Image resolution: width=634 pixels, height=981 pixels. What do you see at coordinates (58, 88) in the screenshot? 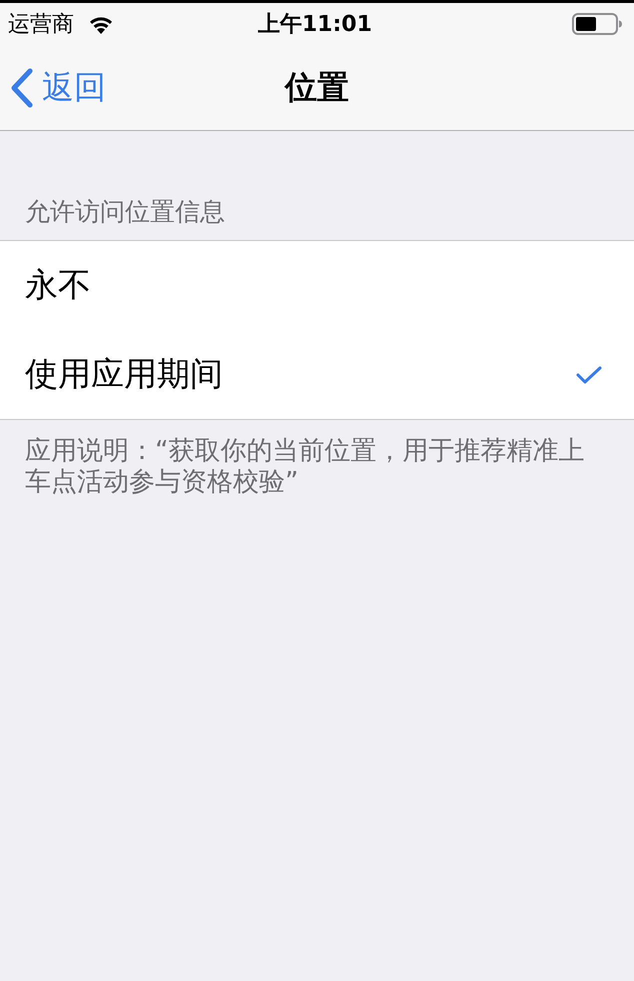
I see `back-button: 返回` at bounding box center [58, 88].